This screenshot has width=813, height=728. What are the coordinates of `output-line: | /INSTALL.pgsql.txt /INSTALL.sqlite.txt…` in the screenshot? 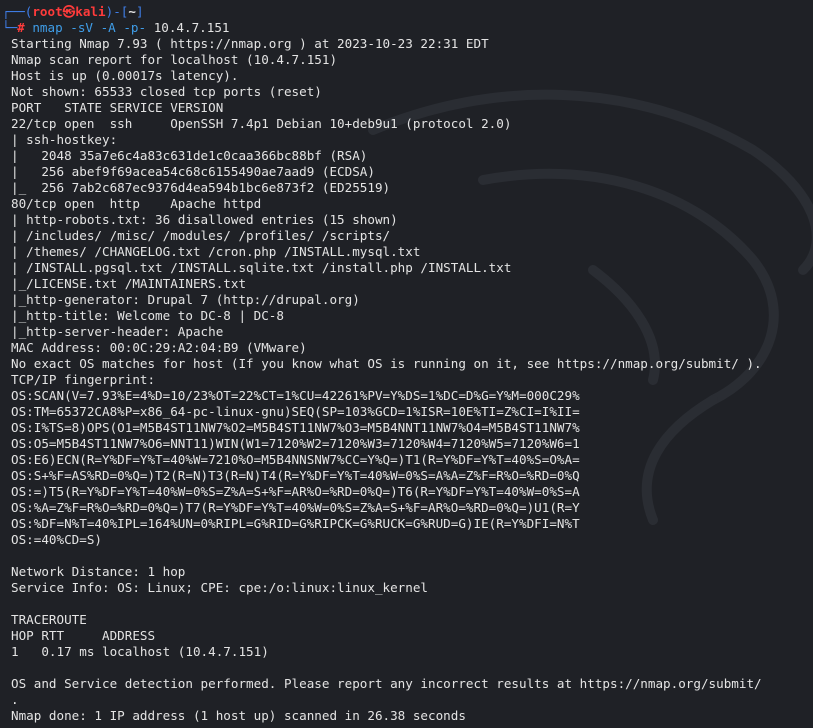 It's located at (265, 267).